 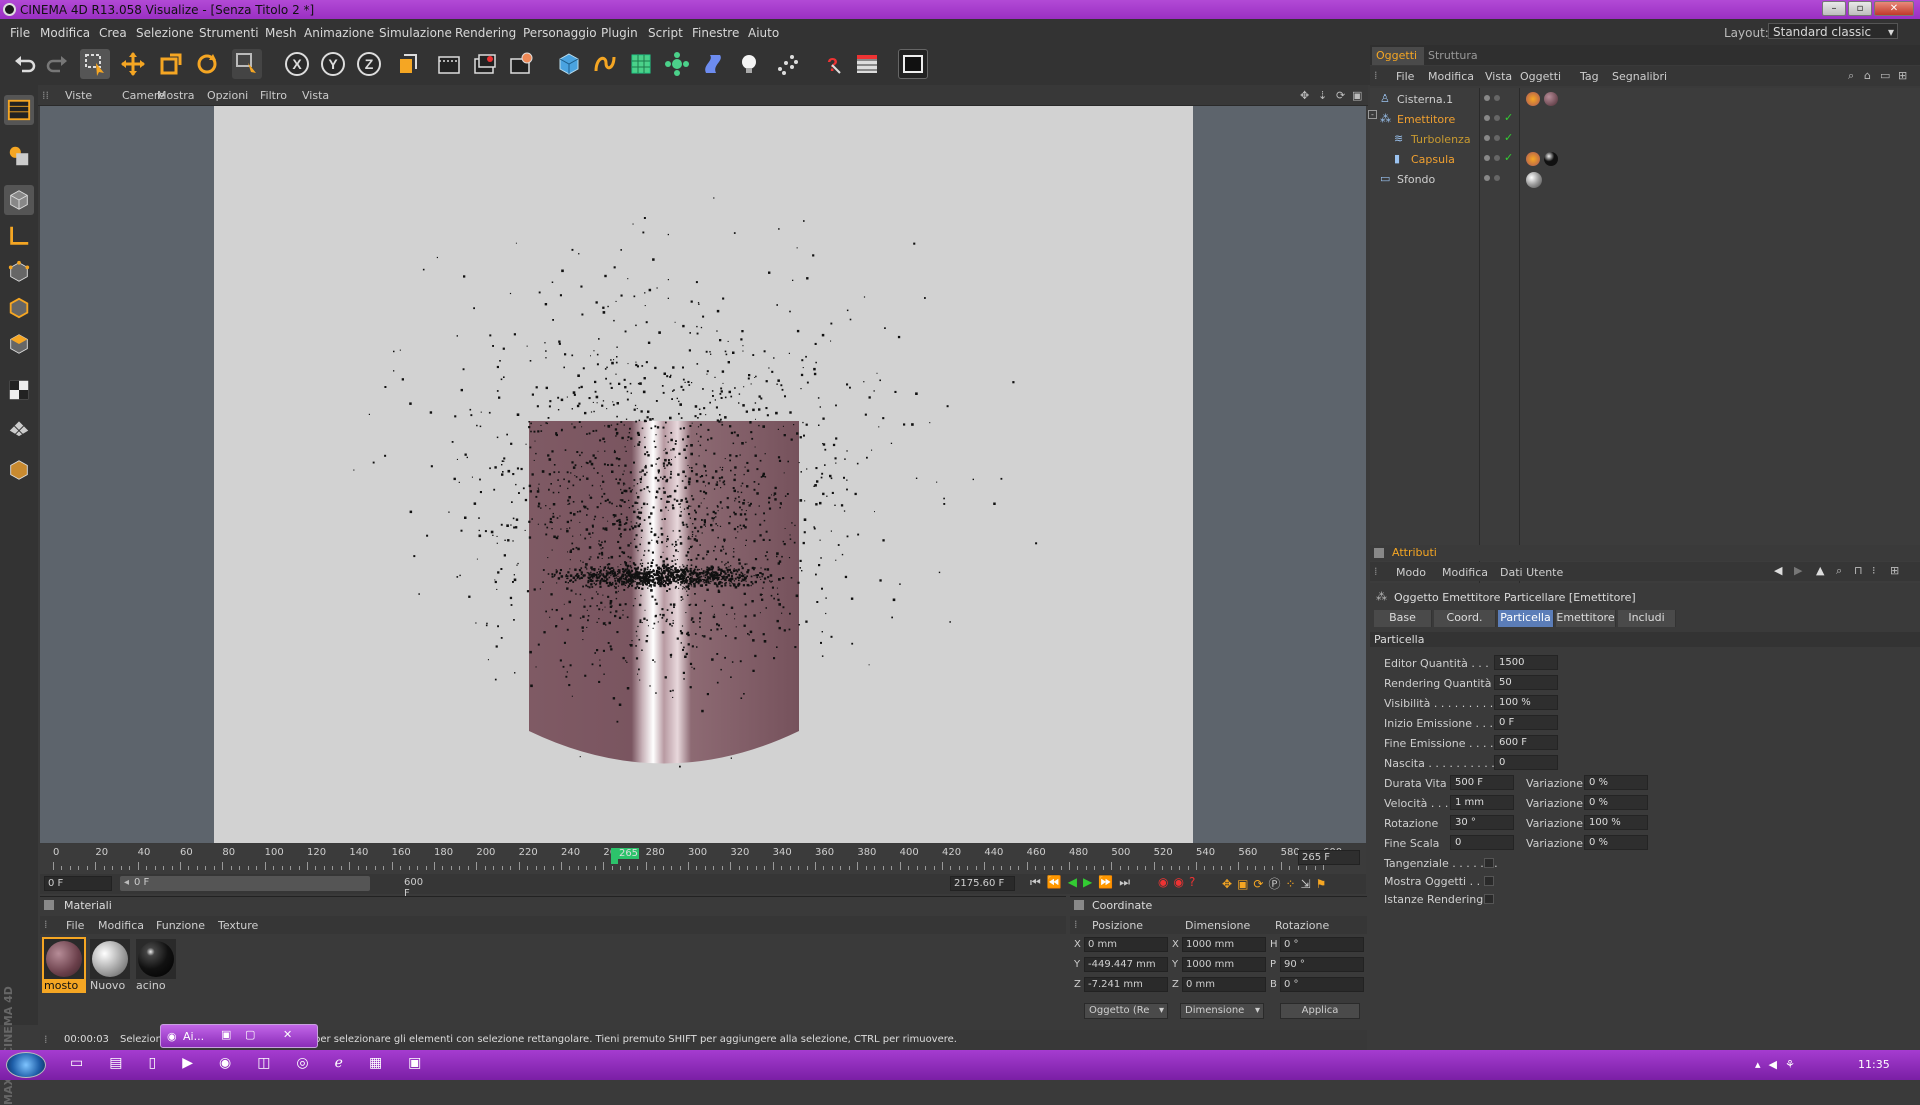 I want to click on make-editable-icon, so click(x=19, y=156).